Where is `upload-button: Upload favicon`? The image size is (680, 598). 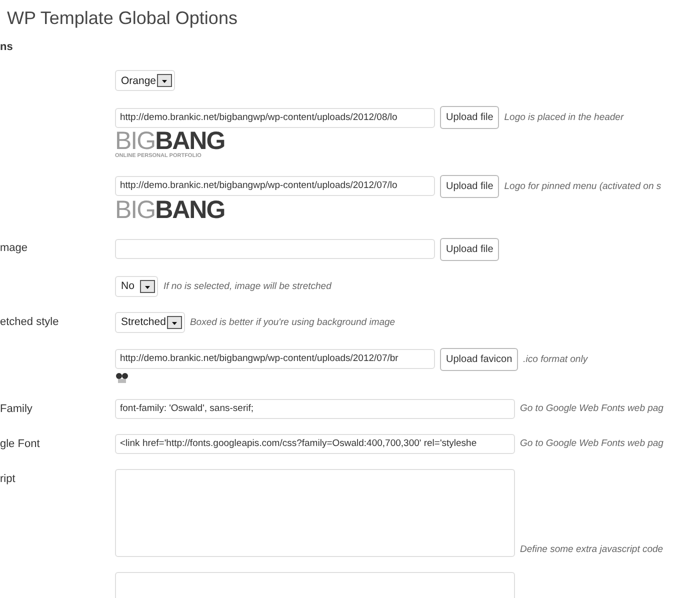
upload-button: Upload favicon is located at coordinates (479, 359).